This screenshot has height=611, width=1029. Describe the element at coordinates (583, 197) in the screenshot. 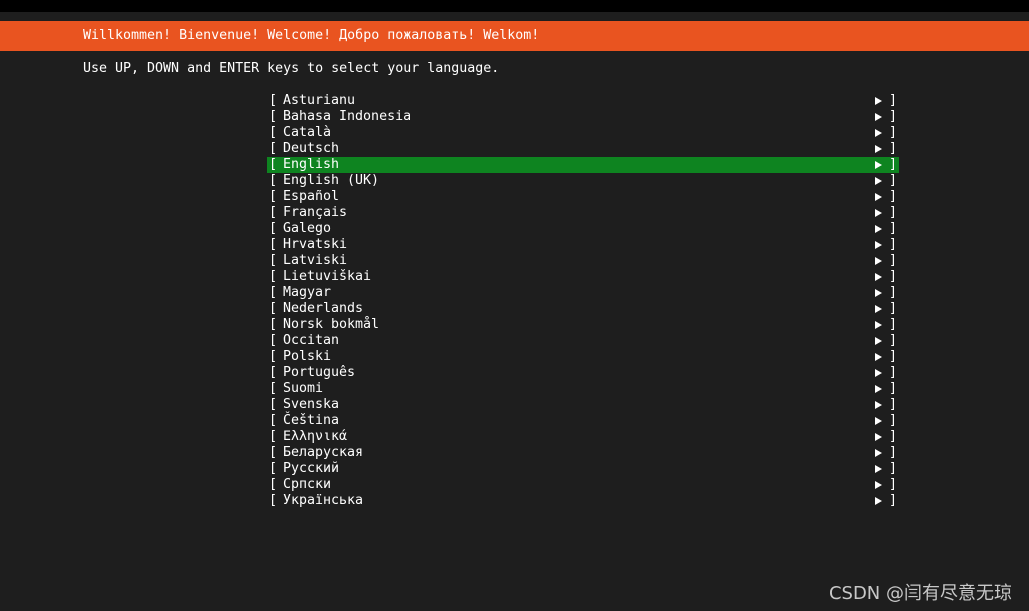

I see `language-option: [Español]` at that location.